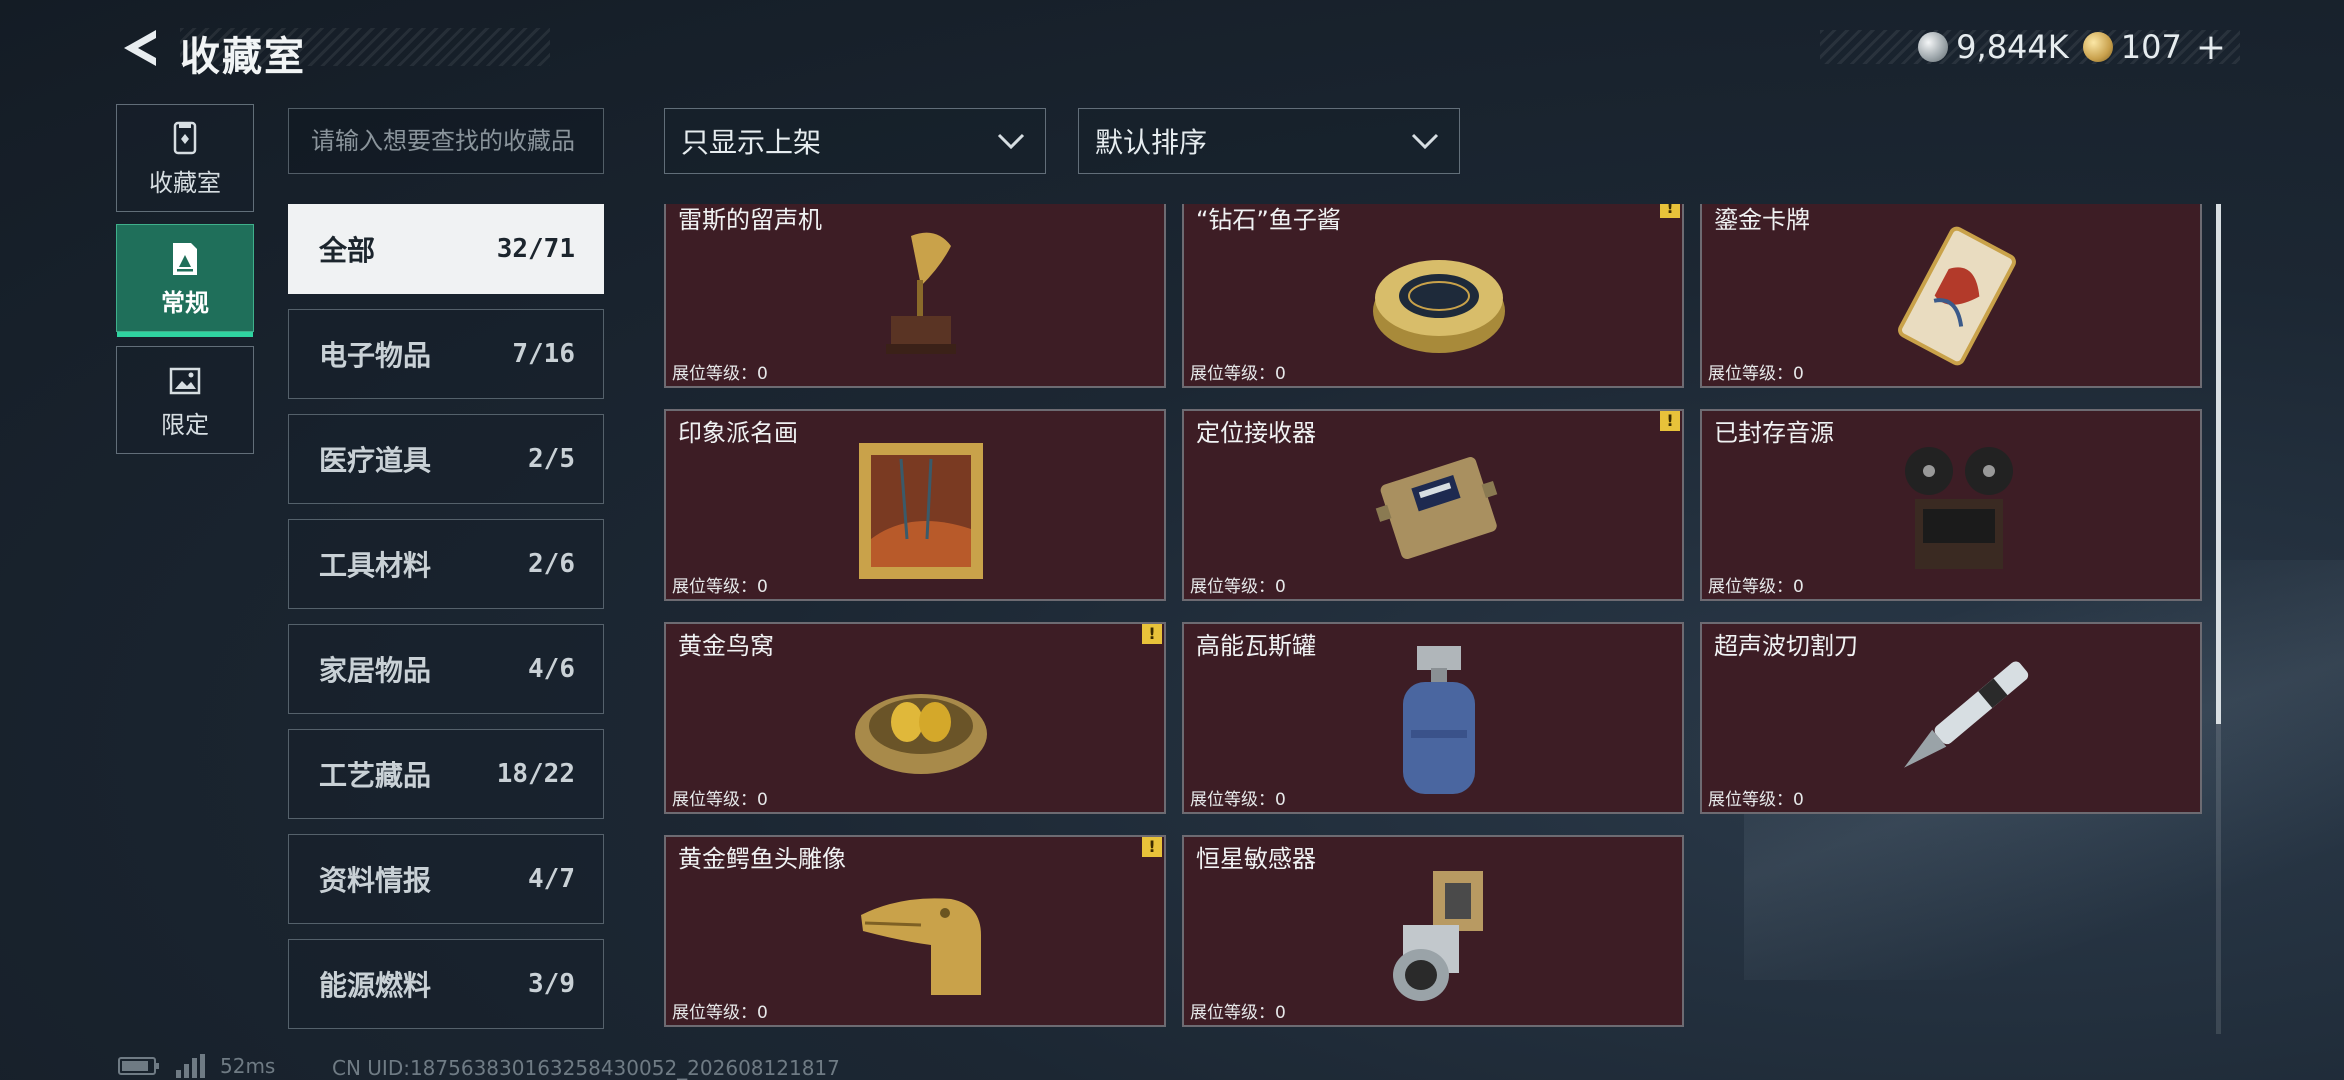 The height and width of the screenshot is (1080, 2344). What do you see at coordinates (446, 459) in the screenshot?
I see `category-medical: 医疗道具 2/5` at bounding box center [446, 459].